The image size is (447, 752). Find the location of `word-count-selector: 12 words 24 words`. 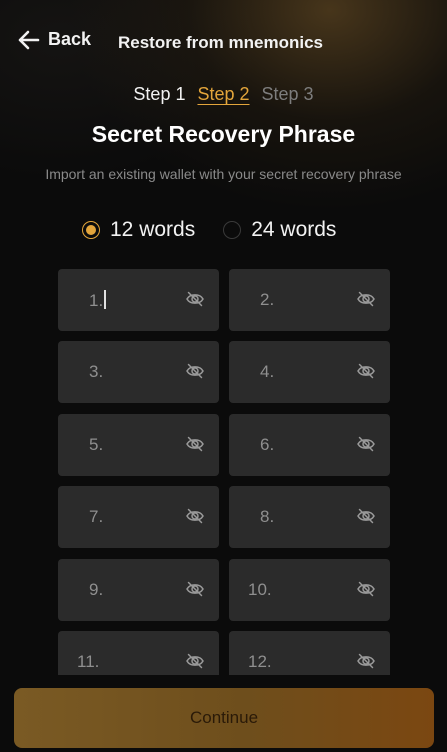

word-count-selector: 12 words 24 words is located at coordinates (223, 230).